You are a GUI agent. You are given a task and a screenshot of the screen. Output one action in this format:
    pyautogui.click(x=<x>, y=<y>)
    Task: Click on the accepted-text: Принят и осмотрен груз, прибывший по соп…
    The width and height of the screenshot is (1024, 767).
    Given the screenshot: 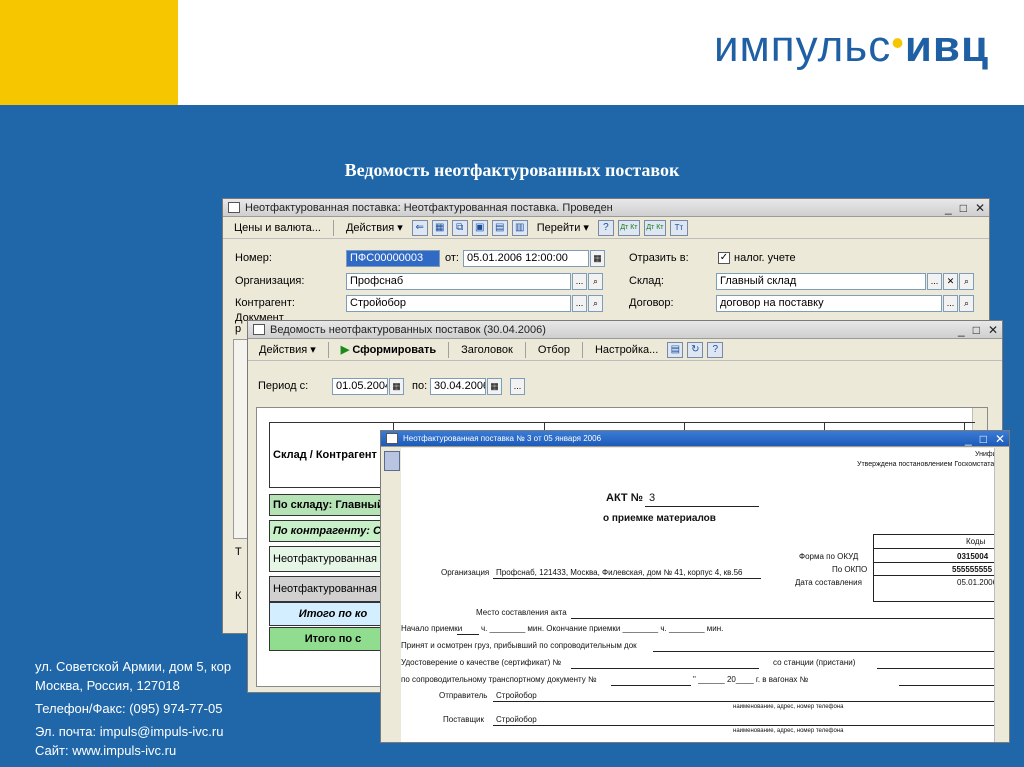 What is the action you would take?
    pyautogui.click(x=519, y=645)
    